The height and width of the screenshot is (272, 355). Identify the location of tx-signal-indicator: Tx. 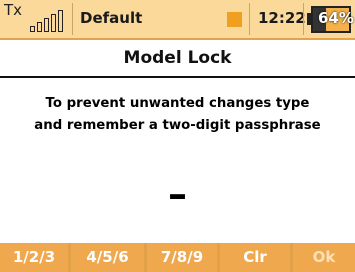
(36, 19).